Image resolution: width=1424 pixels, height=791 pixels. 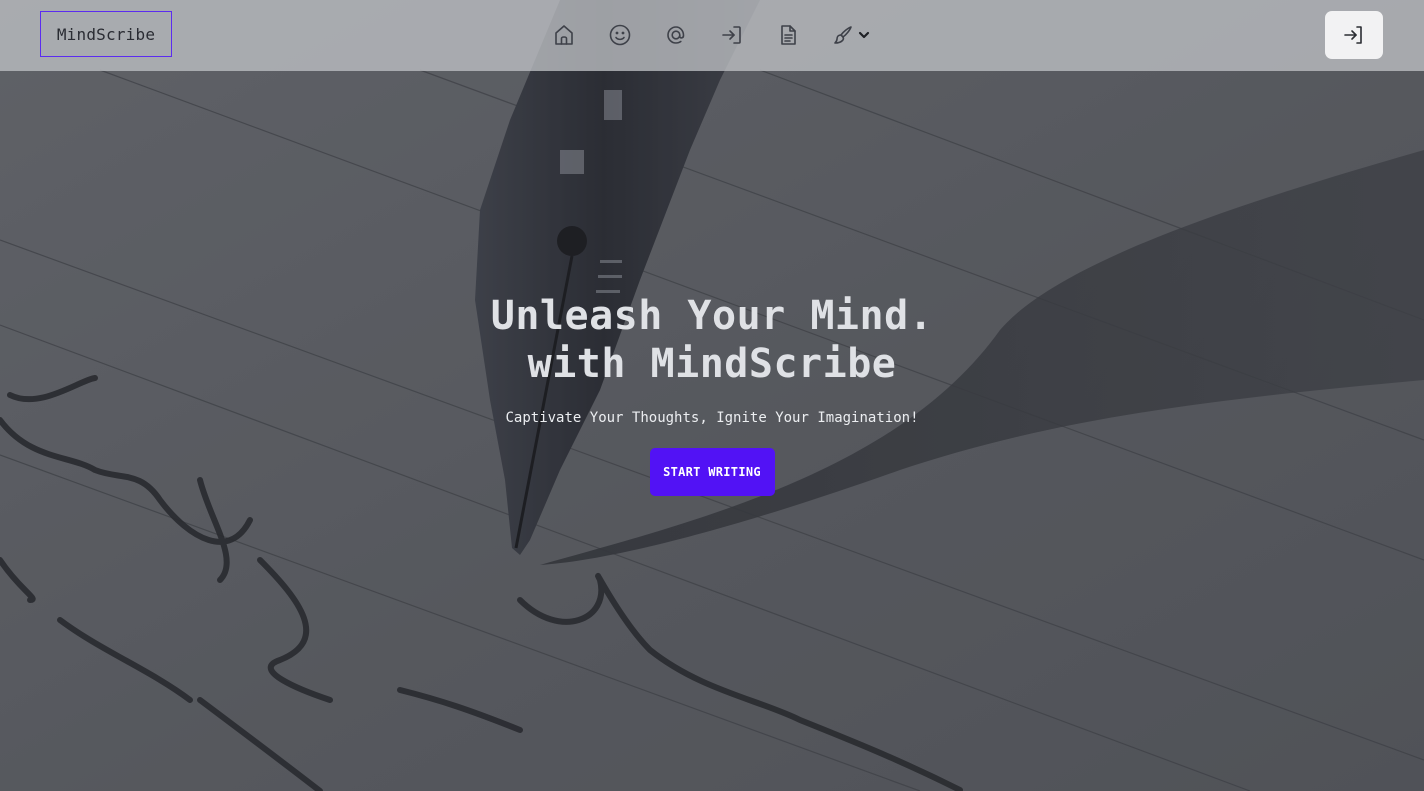 I want to click on nav-login, so click(x=732, y=35).